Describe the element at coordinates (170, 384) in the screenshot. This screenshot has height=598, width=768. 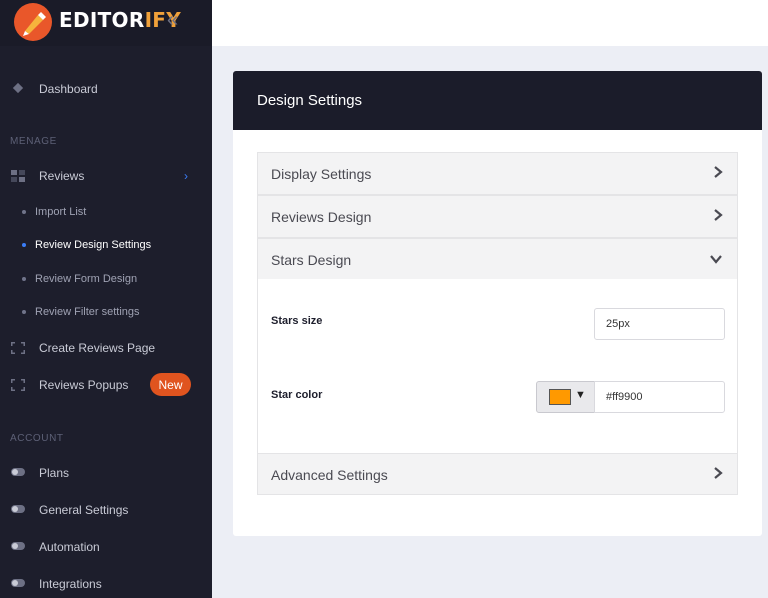
I see `new-badge: New` at that location.